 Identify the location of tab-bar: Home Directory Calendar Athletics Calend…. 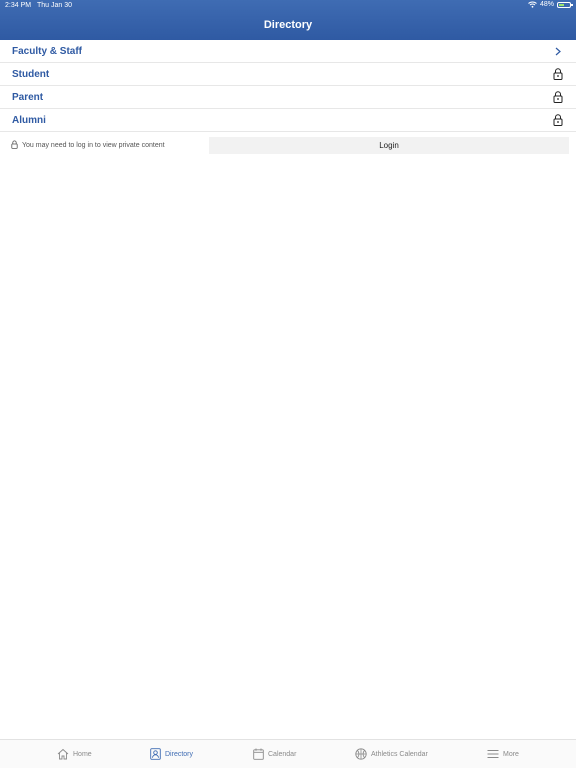
(288, 753).